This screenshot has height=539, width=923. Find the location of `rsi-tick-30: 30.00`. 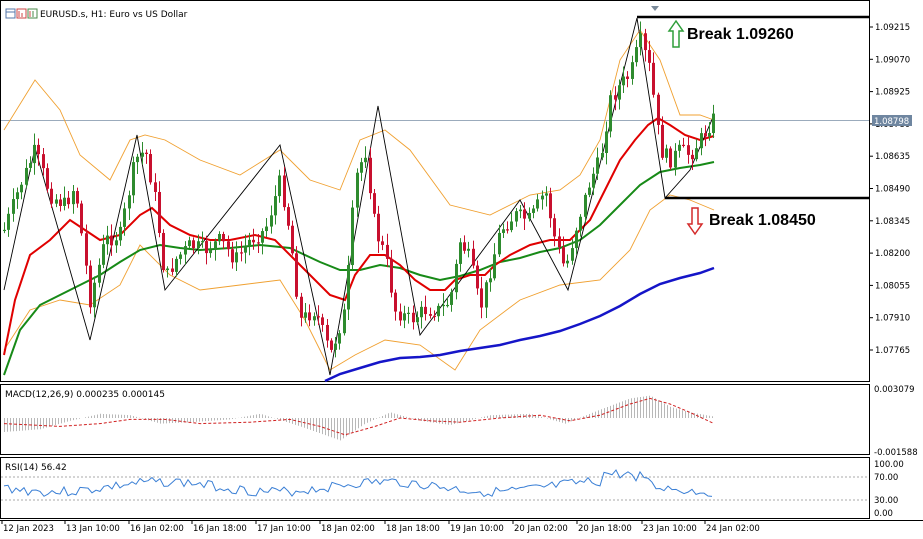

rsi-tick-30: 30.00 is located at coordinates (886, 501).